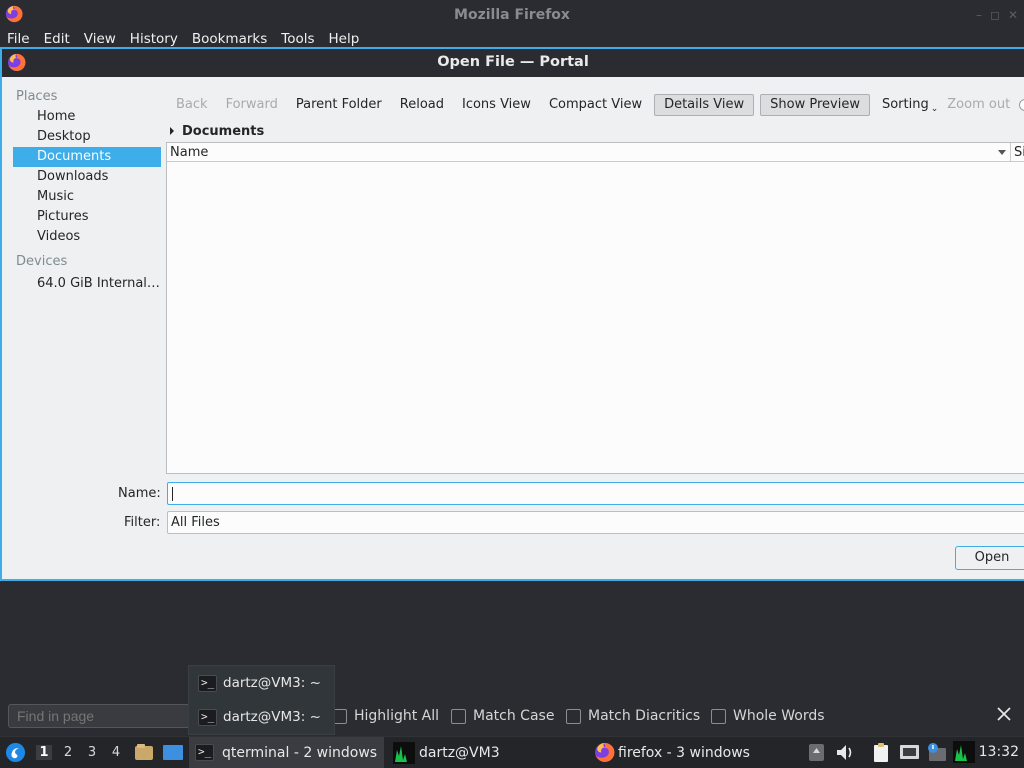 This screenshot has width=1024, height=768. I want to click on match-diacritics-label: Match Diacritics, so click(644, 716).